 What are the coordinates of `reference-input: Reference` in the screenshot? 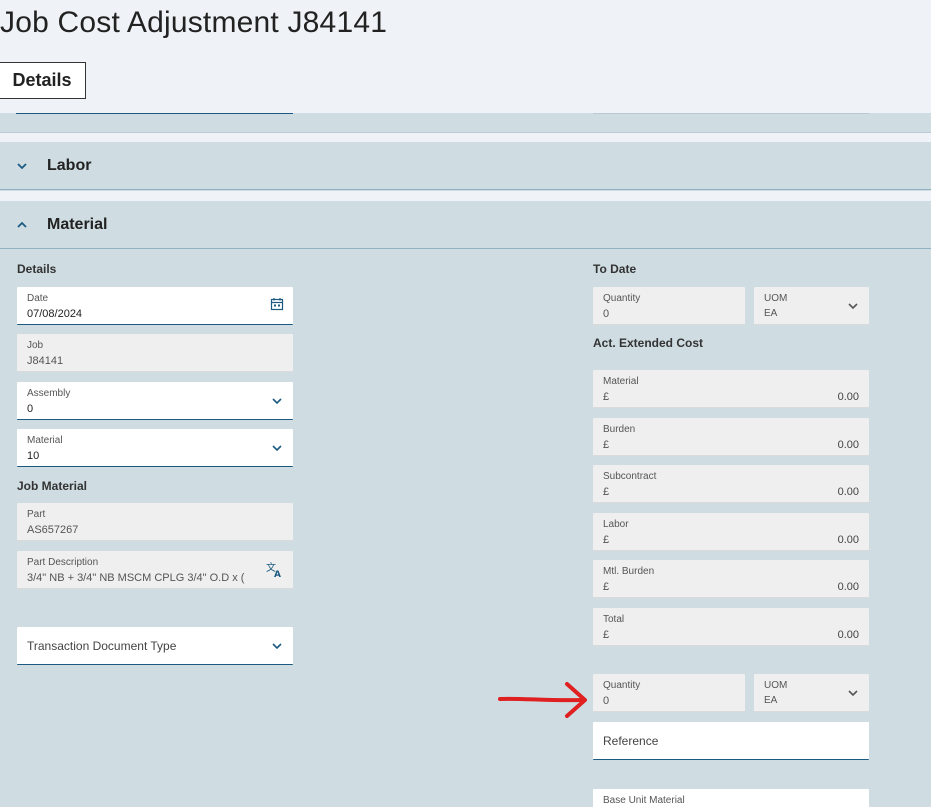 It's located at (731, 741).